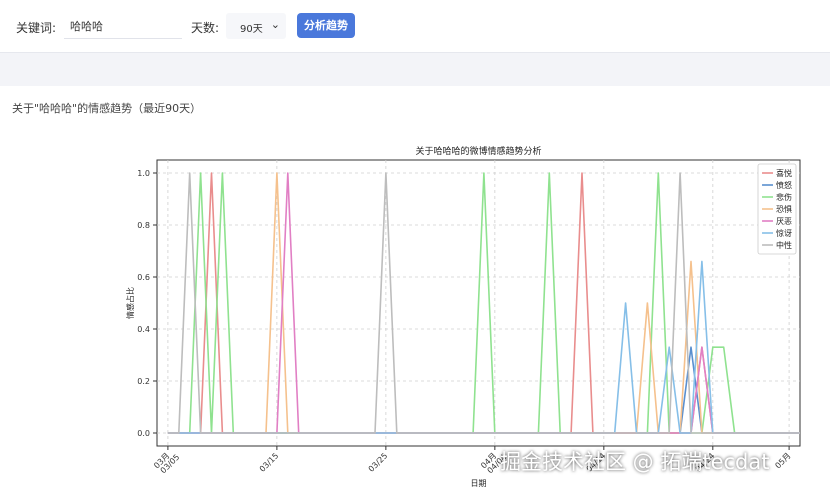  What do you see at coordinates (143, 329) in the screenshot?
I see `y-tick-label: 0.4` at bounding box center [143, 329].